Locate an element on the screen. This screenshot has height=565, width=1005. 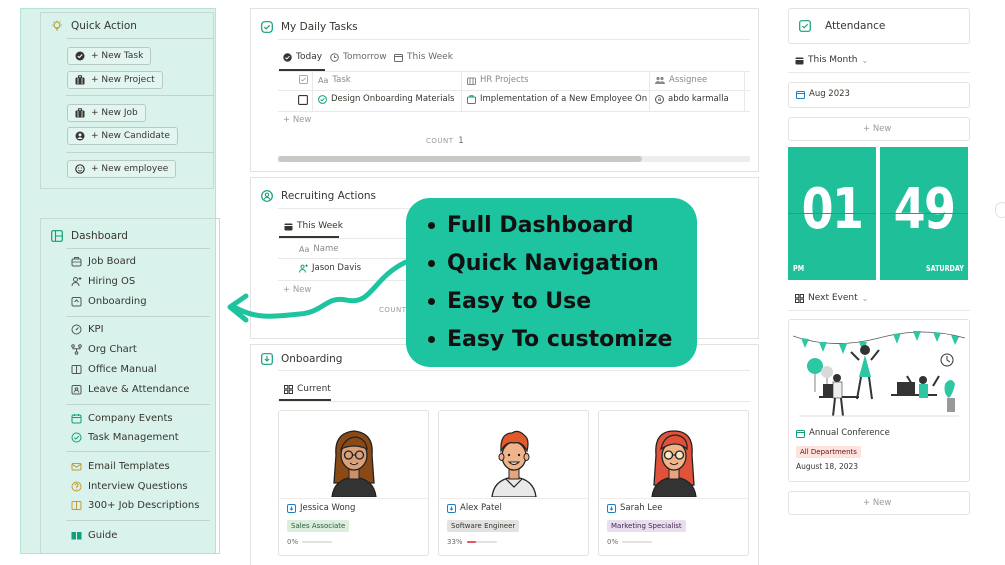
sidebar-item-hiring-os: Hiring OS is located at coordinates (103, 281).